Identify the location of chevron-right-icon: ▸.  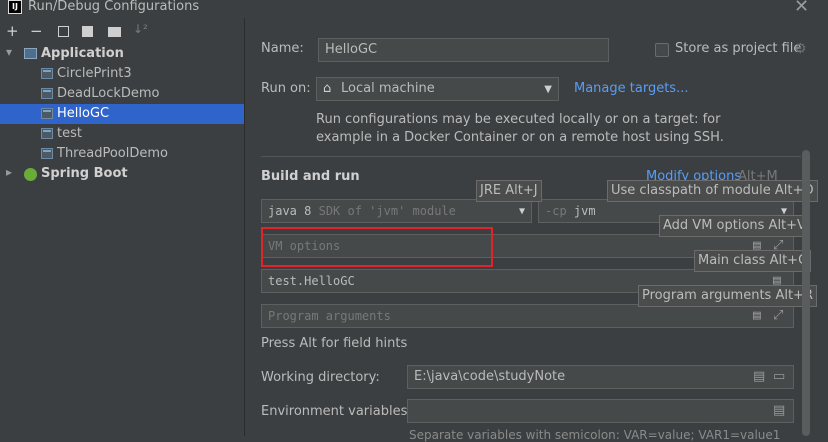
(9, 172).